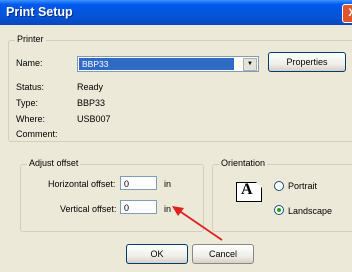 Image resolution: width=352 pixels, height=272 pixels. Describe the element at coordinates (197, 223) in the screenshot. I see `annotation-arrow-icon` at that location.